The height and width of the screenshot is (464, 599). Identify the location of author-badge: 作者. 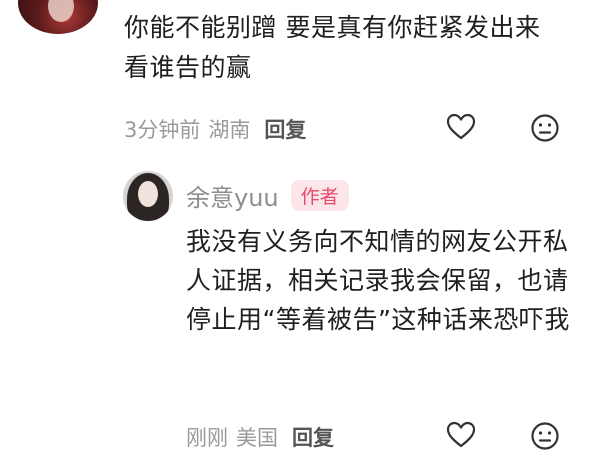
(319, 195).